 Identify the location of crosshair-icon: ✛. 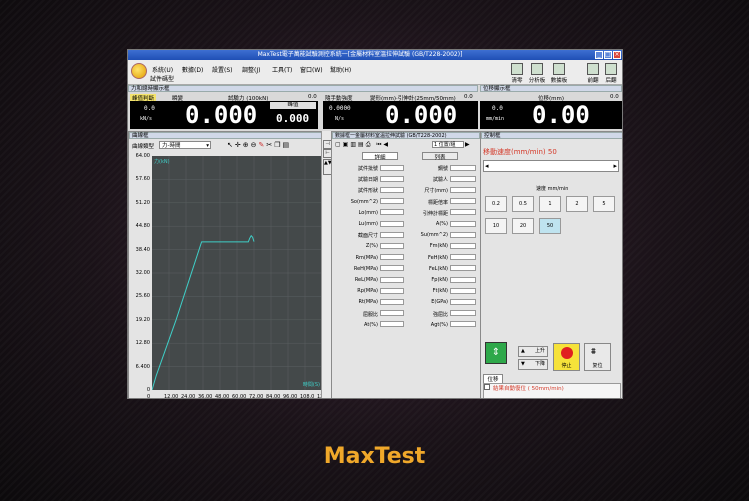
(239, 145).